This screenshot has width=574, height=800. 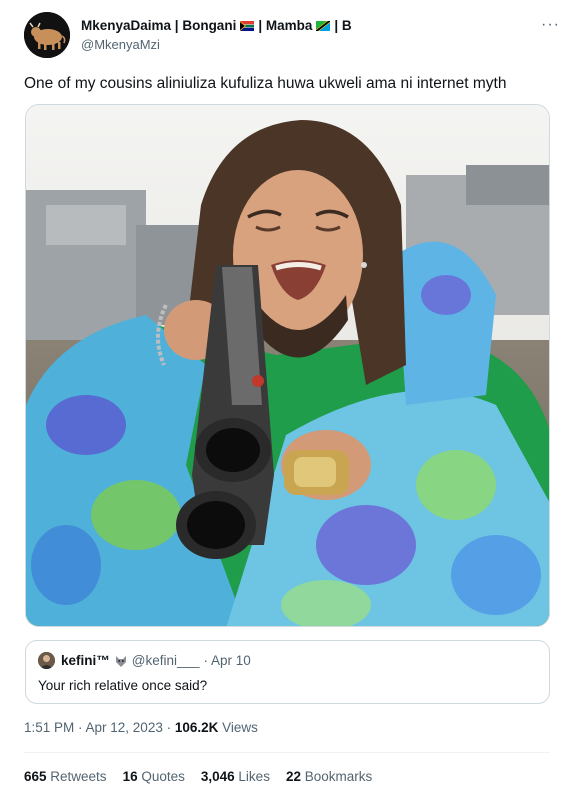 I want to click on author-display-name: MkenyaDaima | Bongani | Mamba | B, so click(x=216, y=25).